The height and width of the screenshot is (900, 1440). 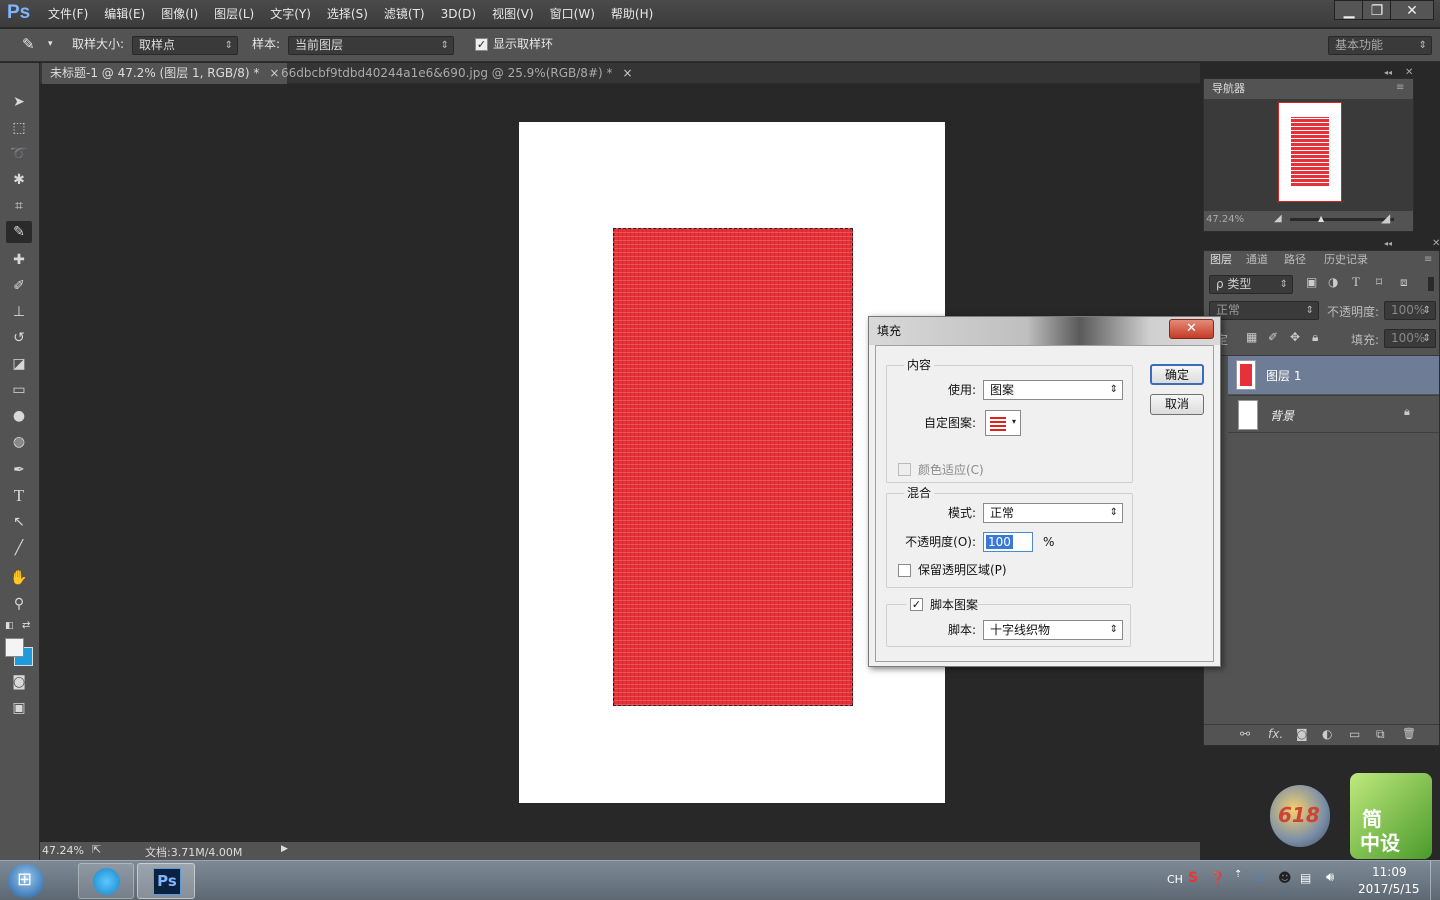 I want to click on close-button: ✕, so click(x=1412, y=10).